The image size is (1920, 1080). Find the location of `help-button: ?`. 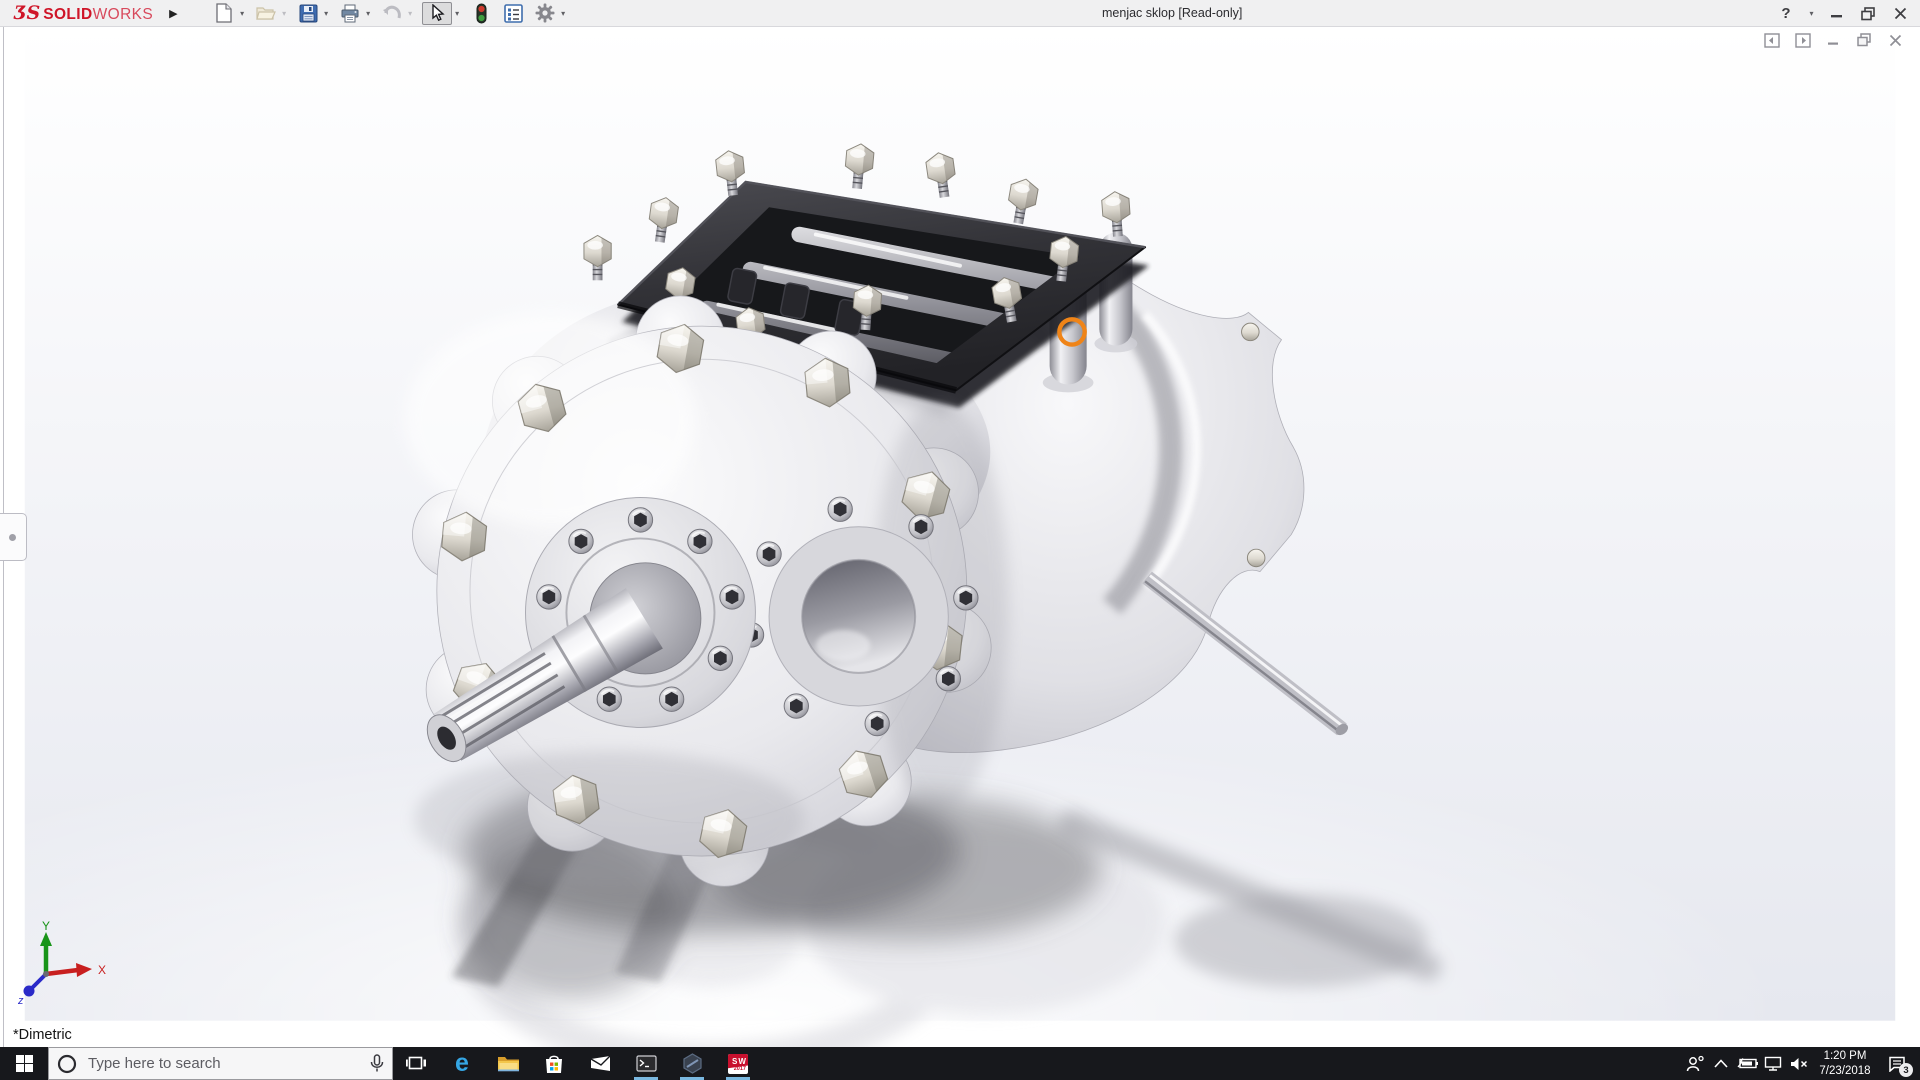

help-button: ? is located at coordinates (1786, 14).